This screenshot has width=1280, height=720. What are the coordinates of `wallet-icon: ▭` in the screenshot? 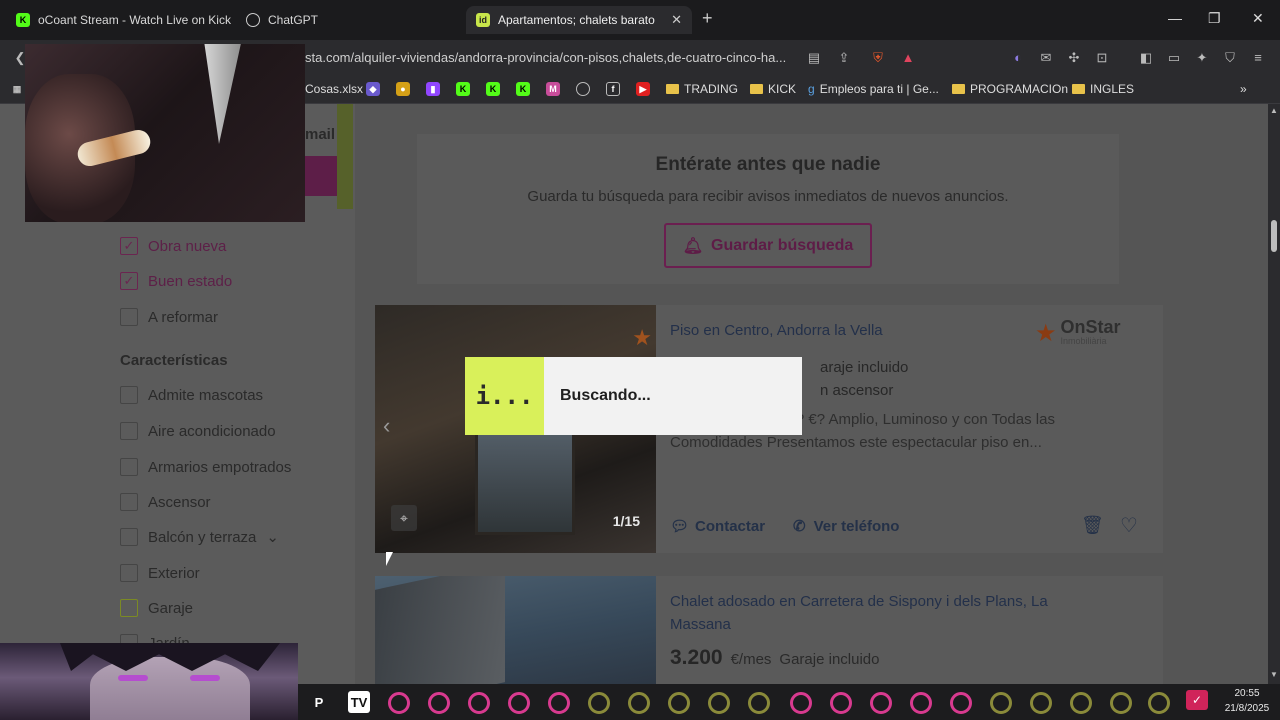 It's located at (1174, 58).